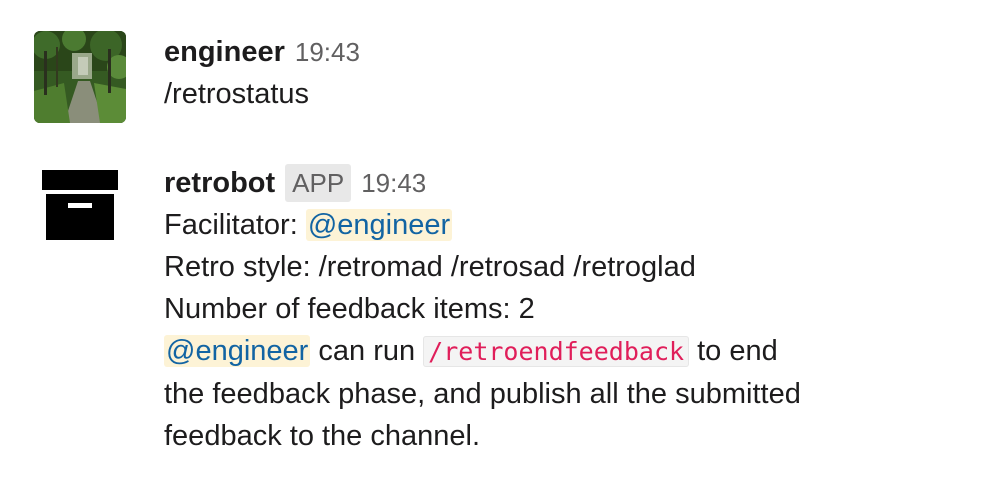  Describe the element at coordinates (318, 183) in the screenshot. I see `app-badge: APP` at that location.